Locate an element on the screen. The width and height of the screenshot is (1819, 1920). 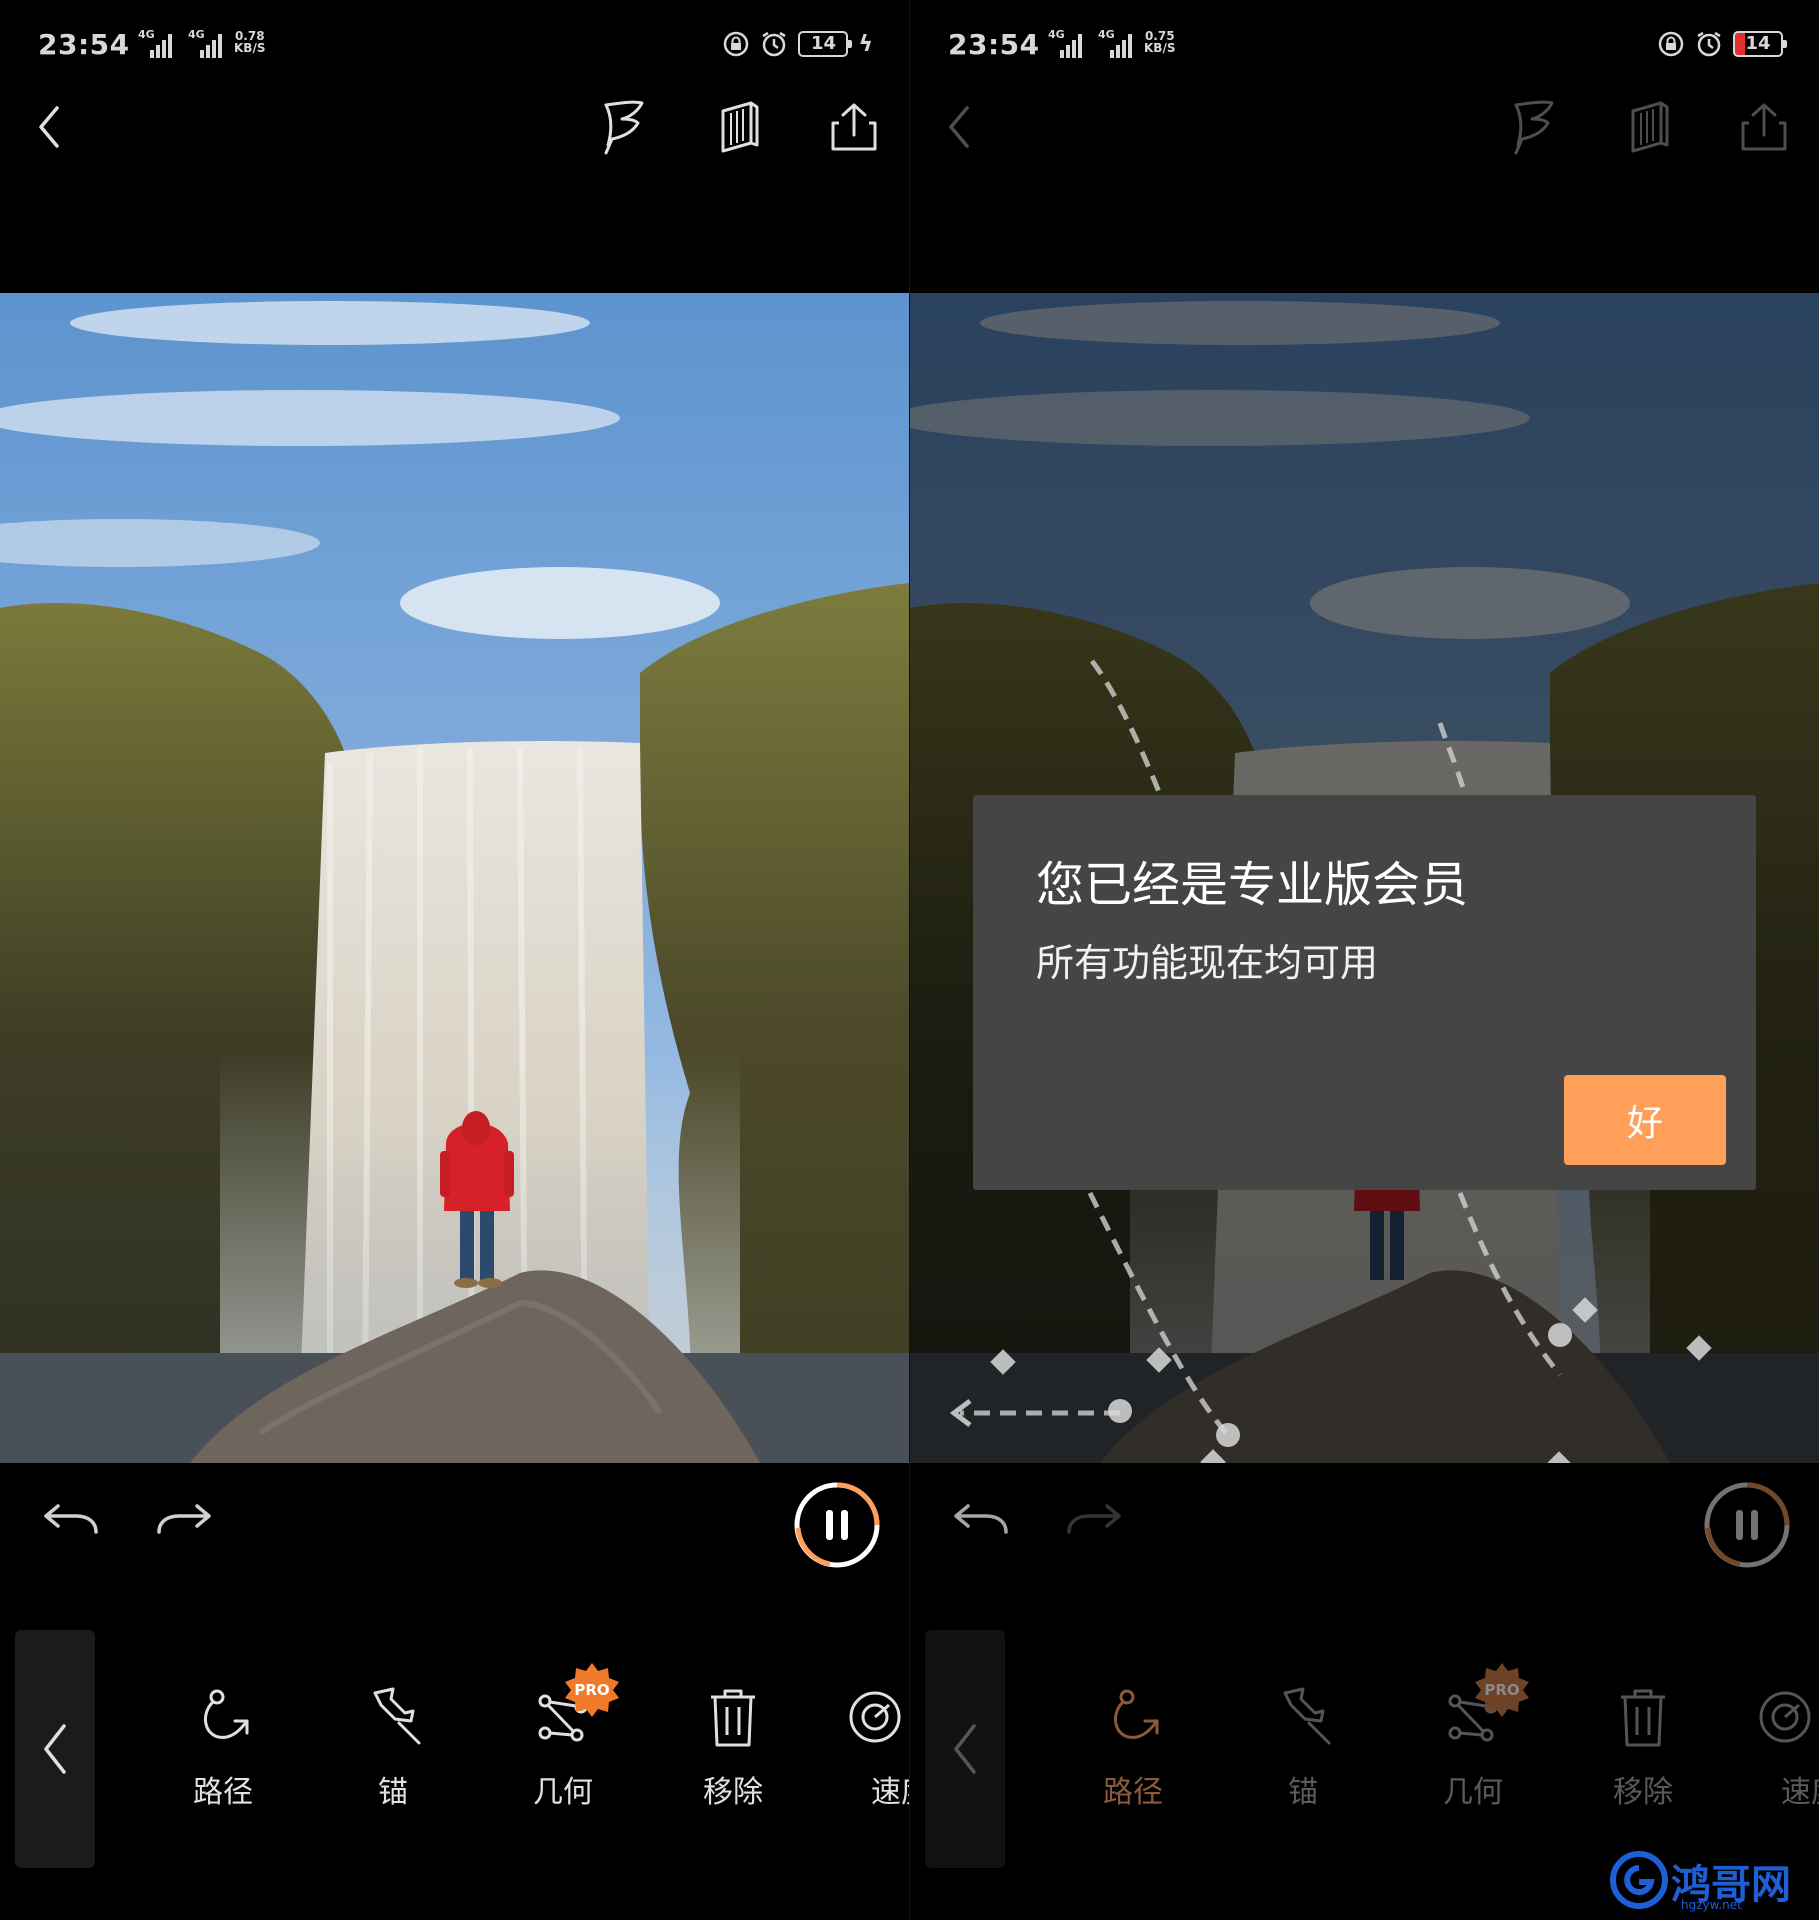
share-button is located at coordinates (854, 127).